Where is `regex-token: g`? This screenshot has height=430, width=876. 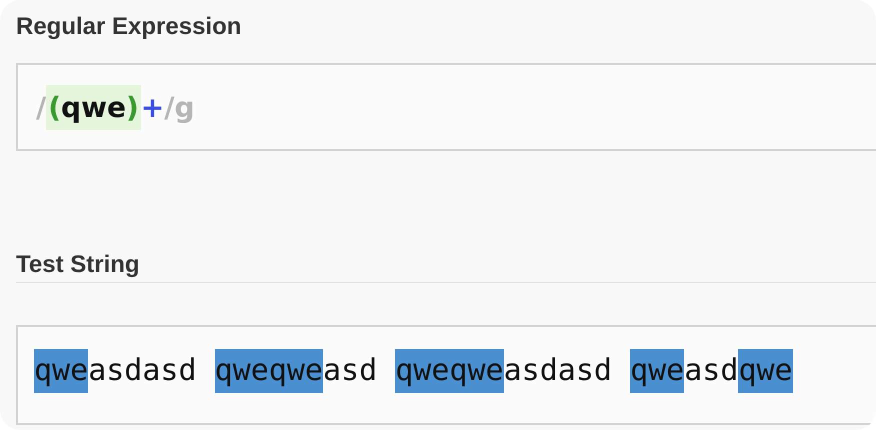
regex-token: g is located at coordinates (184, 107).